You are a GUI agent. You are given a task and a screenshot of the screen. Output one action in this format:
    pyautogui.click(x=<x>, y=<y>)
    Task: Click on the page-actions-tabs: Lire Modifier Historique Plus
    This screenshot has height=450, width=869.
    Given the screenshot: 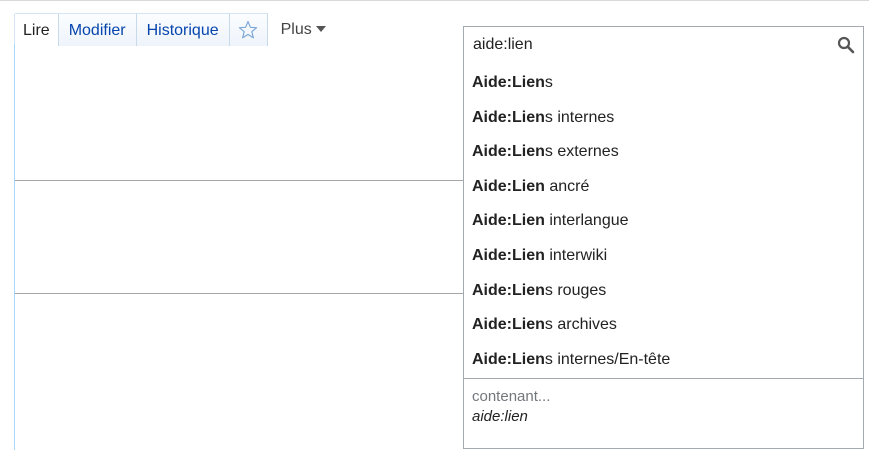 What is the action you would take?
    pyautogui.click(x=177, y=29)
    